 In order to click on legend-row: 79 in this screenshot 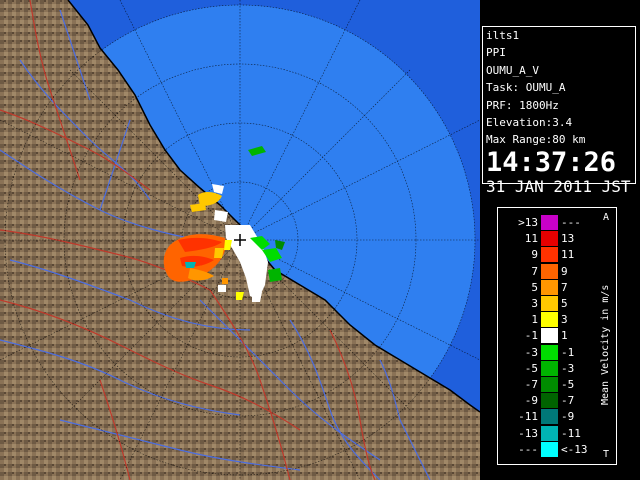, I will do `click(548, 271)`.